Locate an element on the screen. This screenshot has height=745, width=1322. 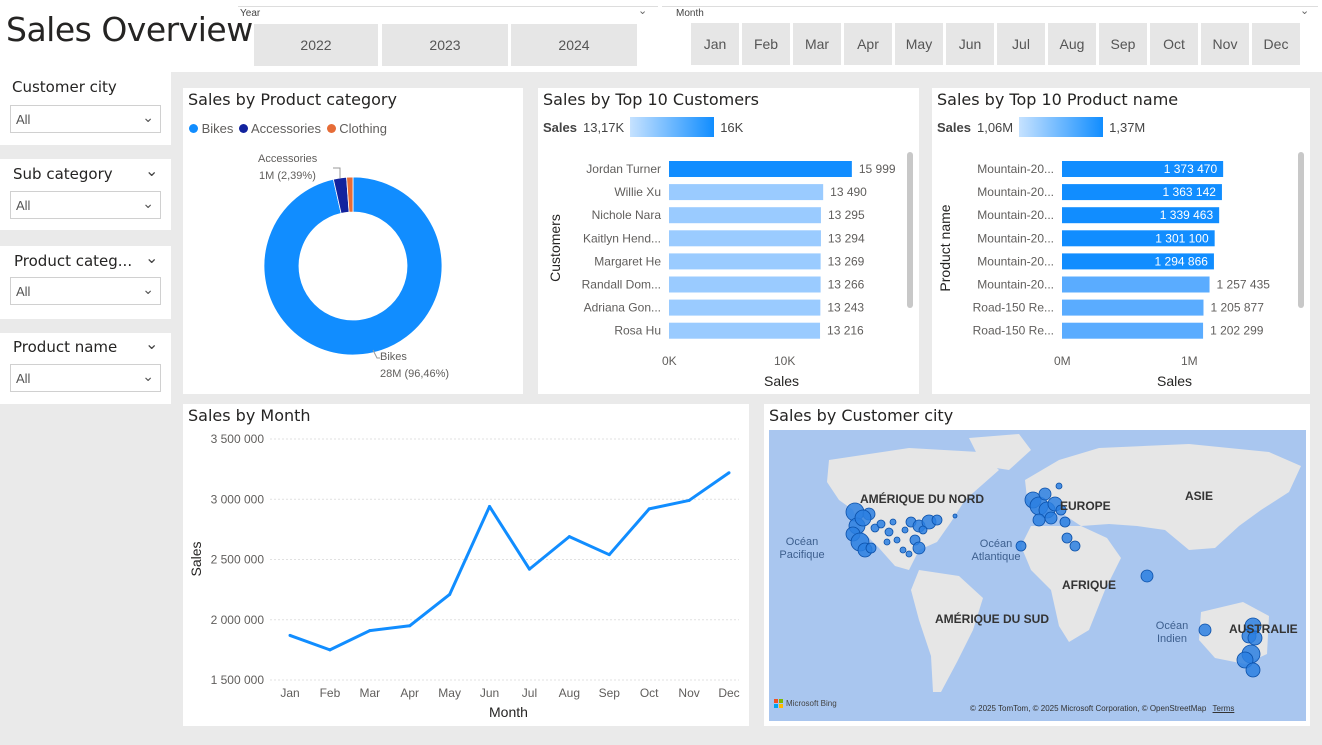
data-label: 1 202 299 is located at coordinates (1237, 331).